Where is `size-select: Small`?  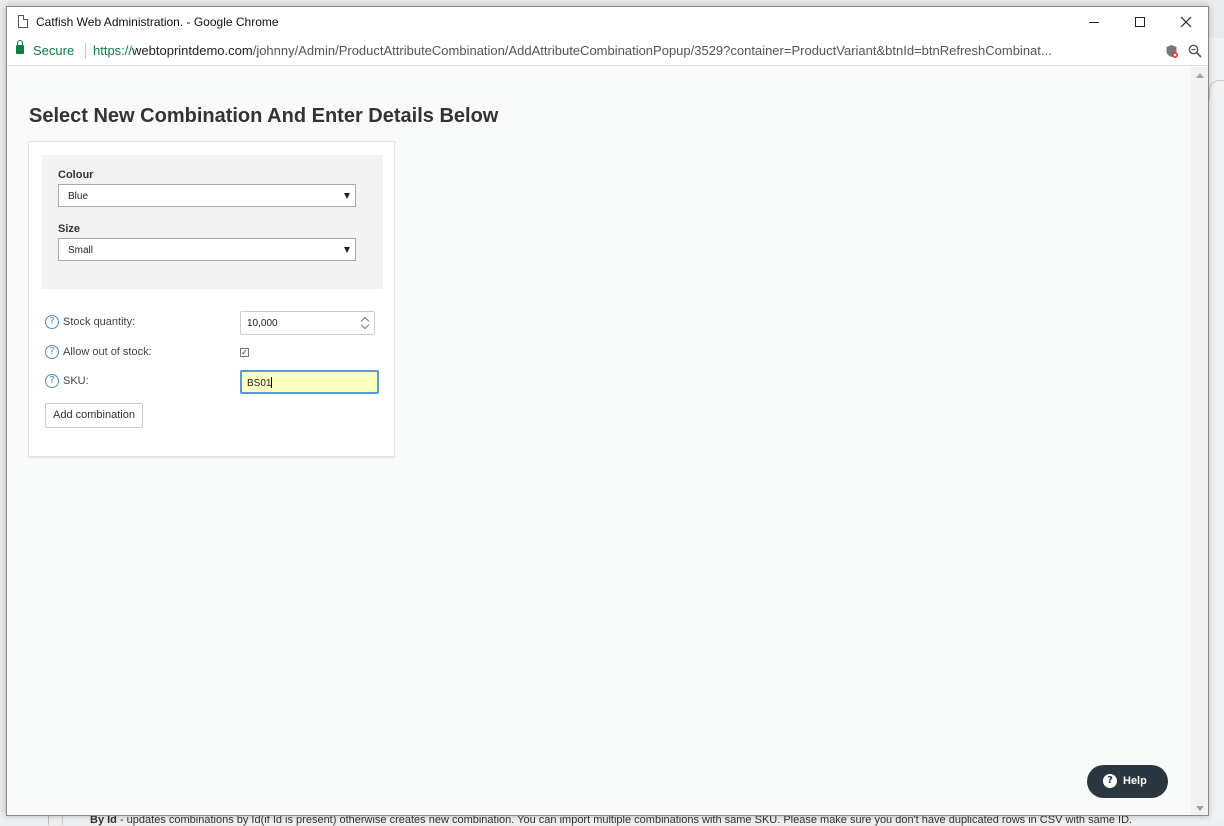
size-select: Small is located at coordinates (207, 249).